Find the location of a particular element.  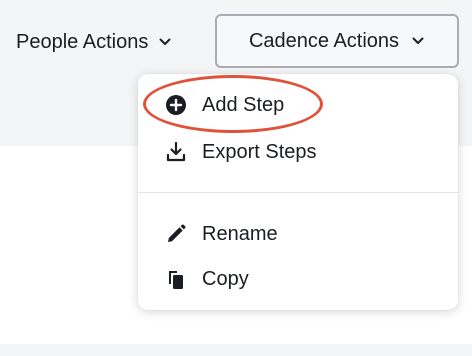

pencil-icon is located at coordinates (176, 234).